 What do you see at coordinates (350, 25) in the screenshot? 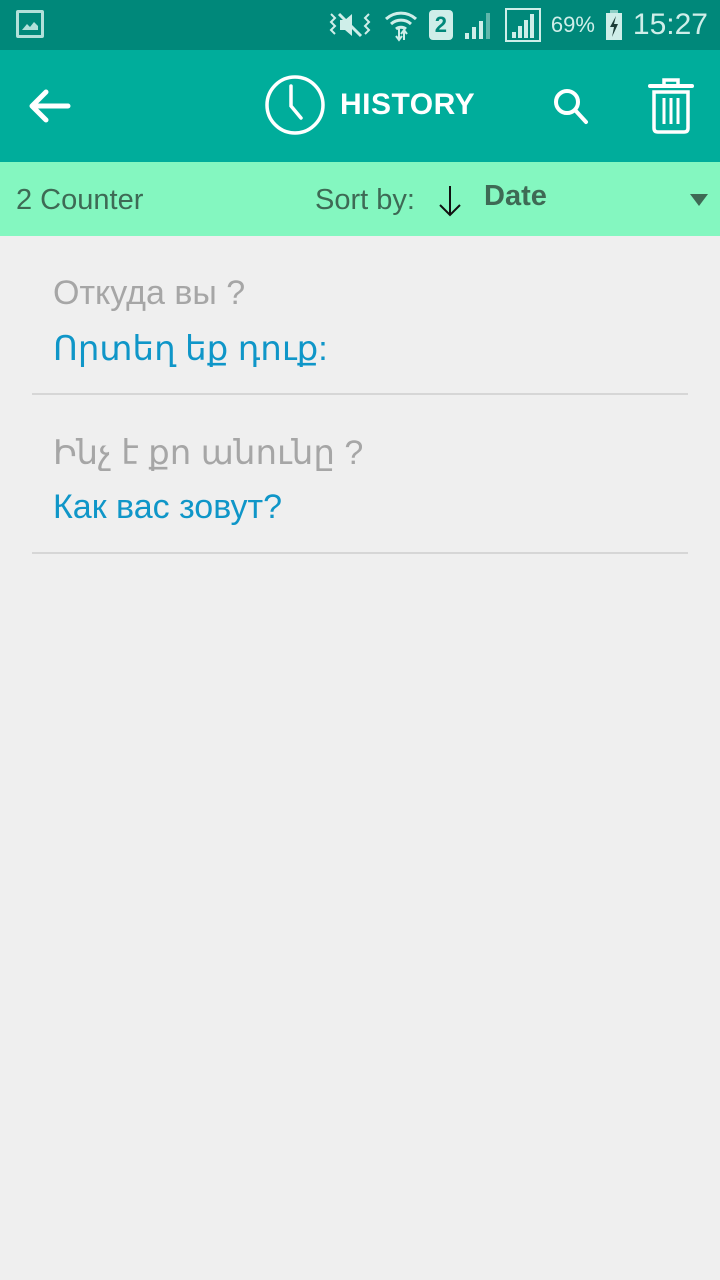
I see `mute-vibrate-icon` at bounding box center [350, 25].